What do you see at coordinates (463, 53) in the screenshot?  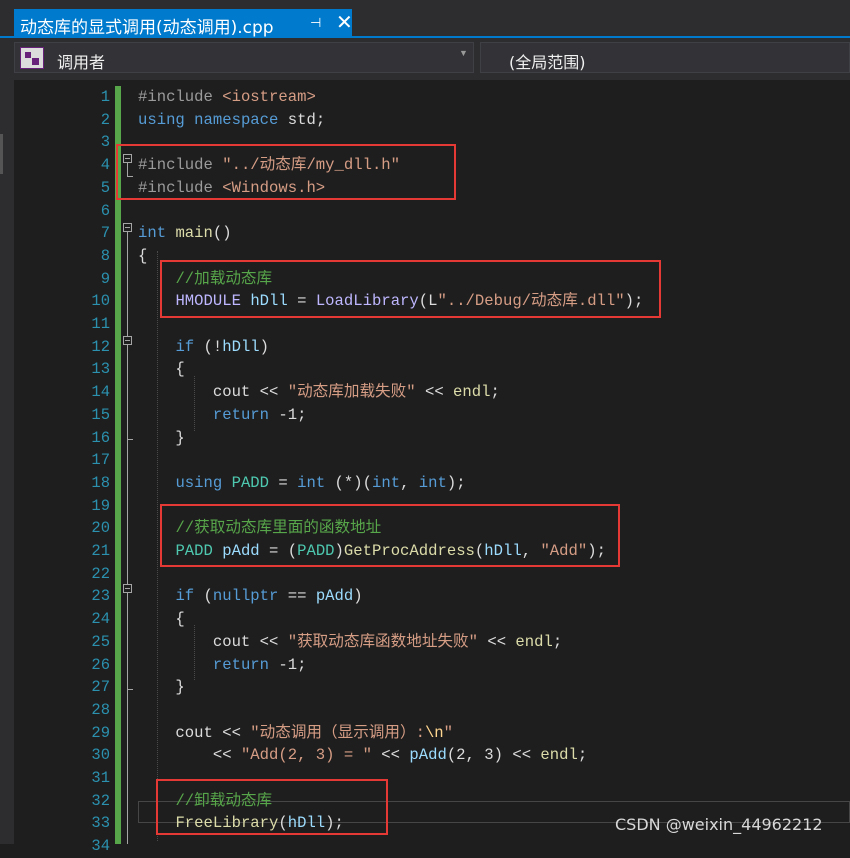 I see `chevron-down-icon: ▼` at bounding box center [463, 53].